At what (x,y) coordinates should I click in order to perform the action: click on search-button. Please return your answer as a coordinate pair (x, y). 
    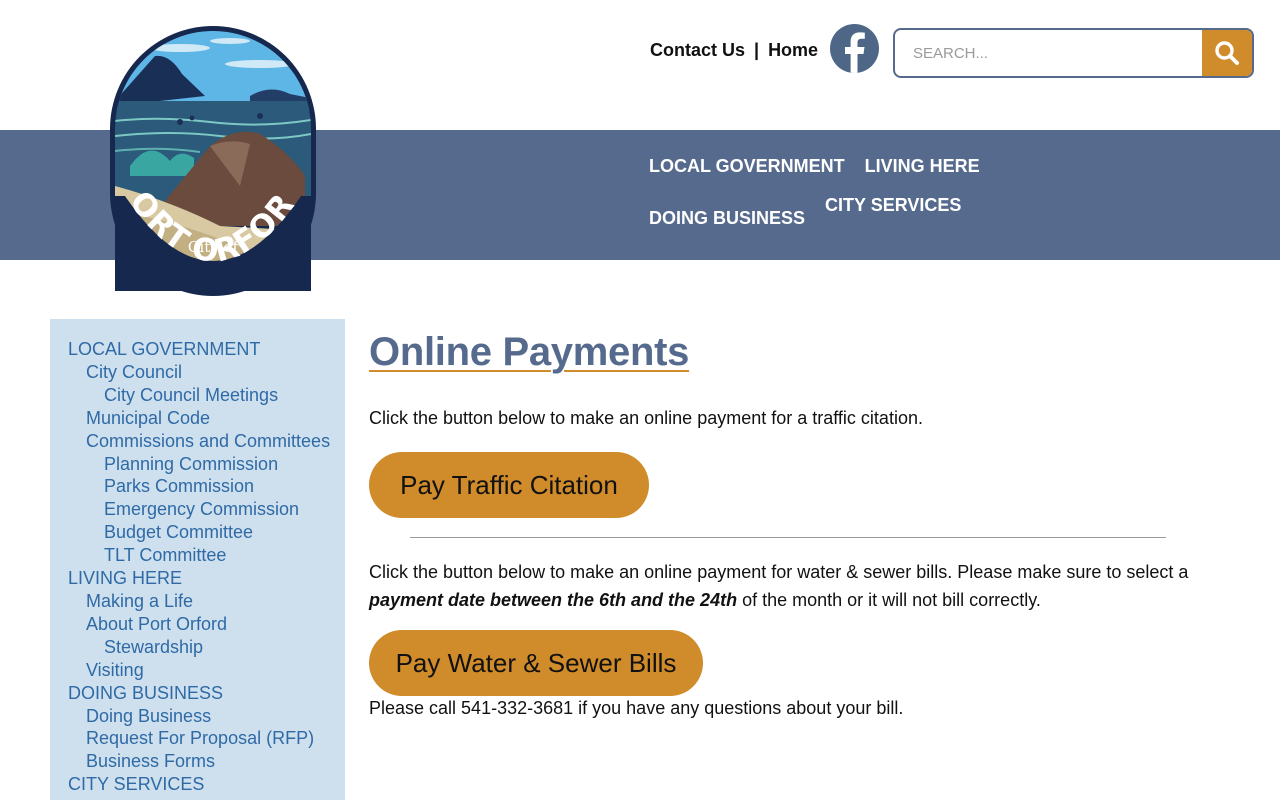
    Looking at the image, I should click on (1227, 53).